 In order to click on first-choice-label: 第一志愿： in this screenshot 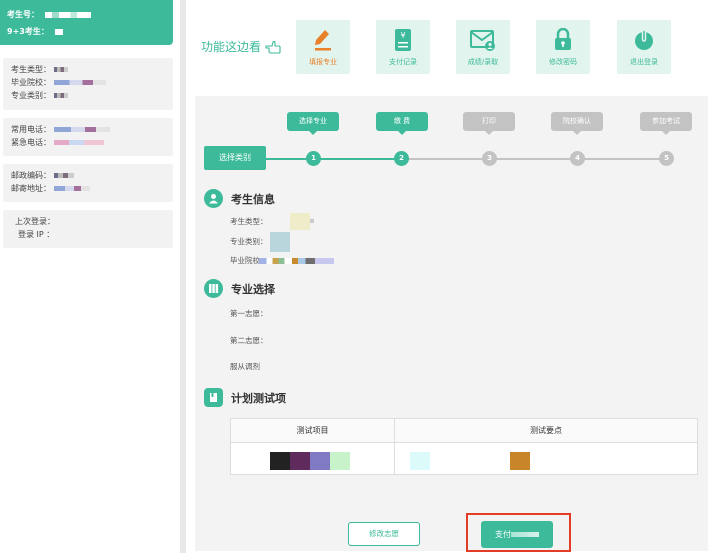, I will do `click(249, 313)`.